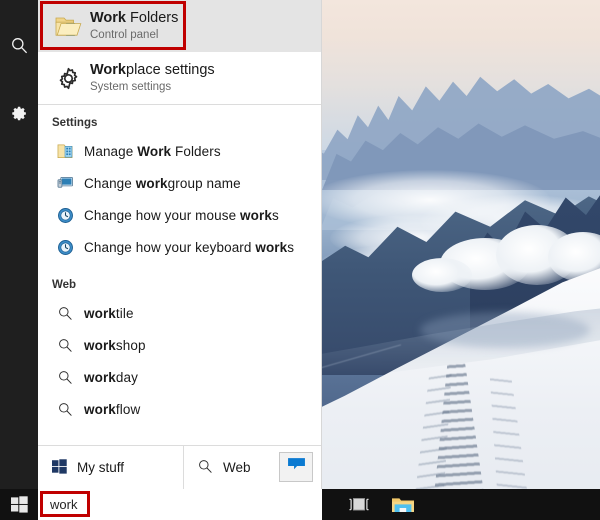 This screenshot has width=600, height=520. I want to click on settings-item-change-workgroup-name: Change workgroup name, so click(179, 183).